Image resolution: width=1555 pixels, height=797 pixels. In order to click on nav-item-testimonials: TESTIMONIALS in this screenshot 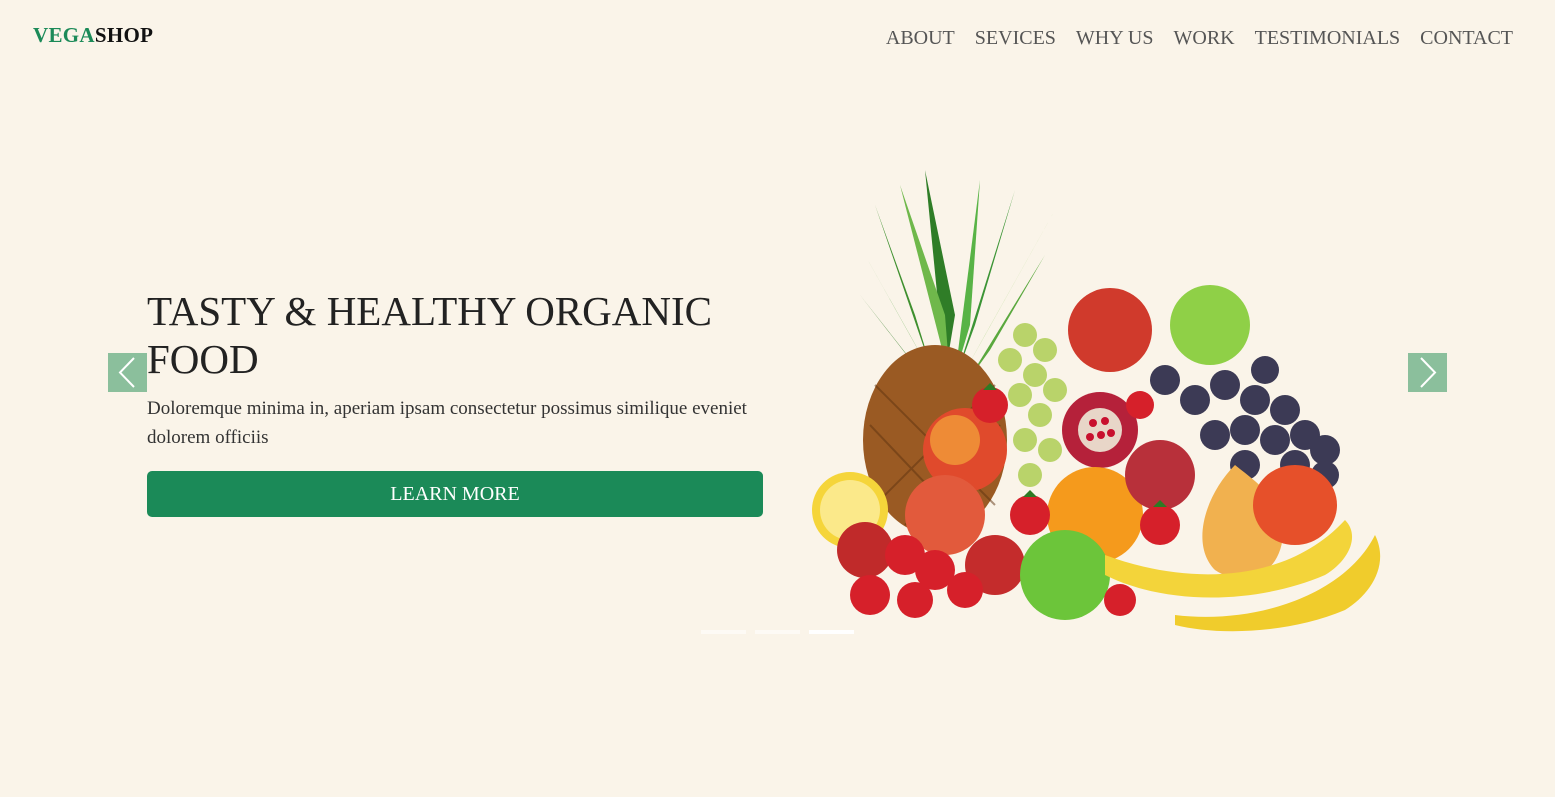, I will do `click(1328, 38)`.